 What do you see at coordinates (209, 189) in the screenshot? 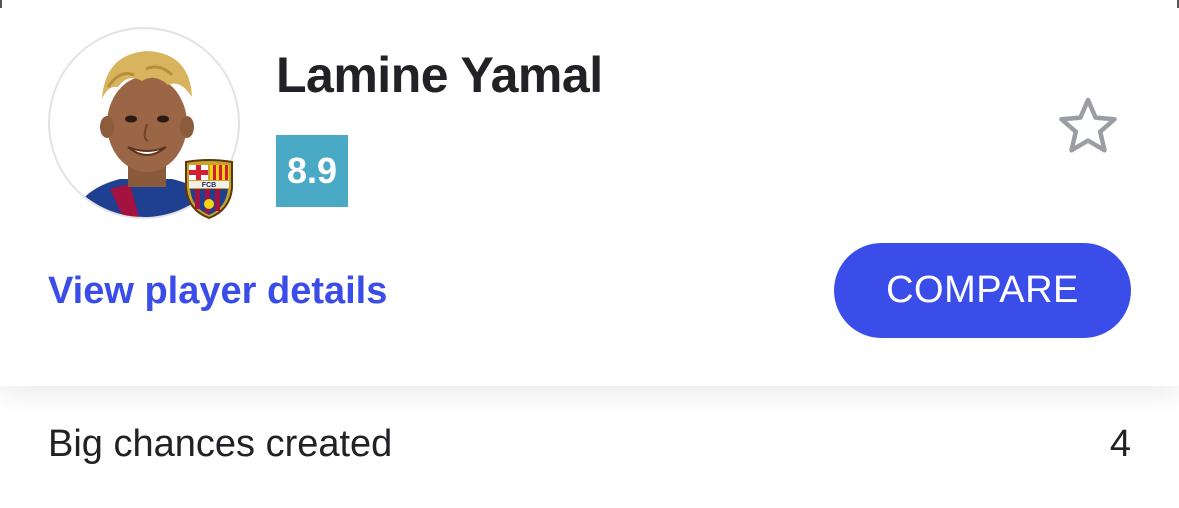
I see `club-crest-icon: FCB` at bounding box center [209, 189].